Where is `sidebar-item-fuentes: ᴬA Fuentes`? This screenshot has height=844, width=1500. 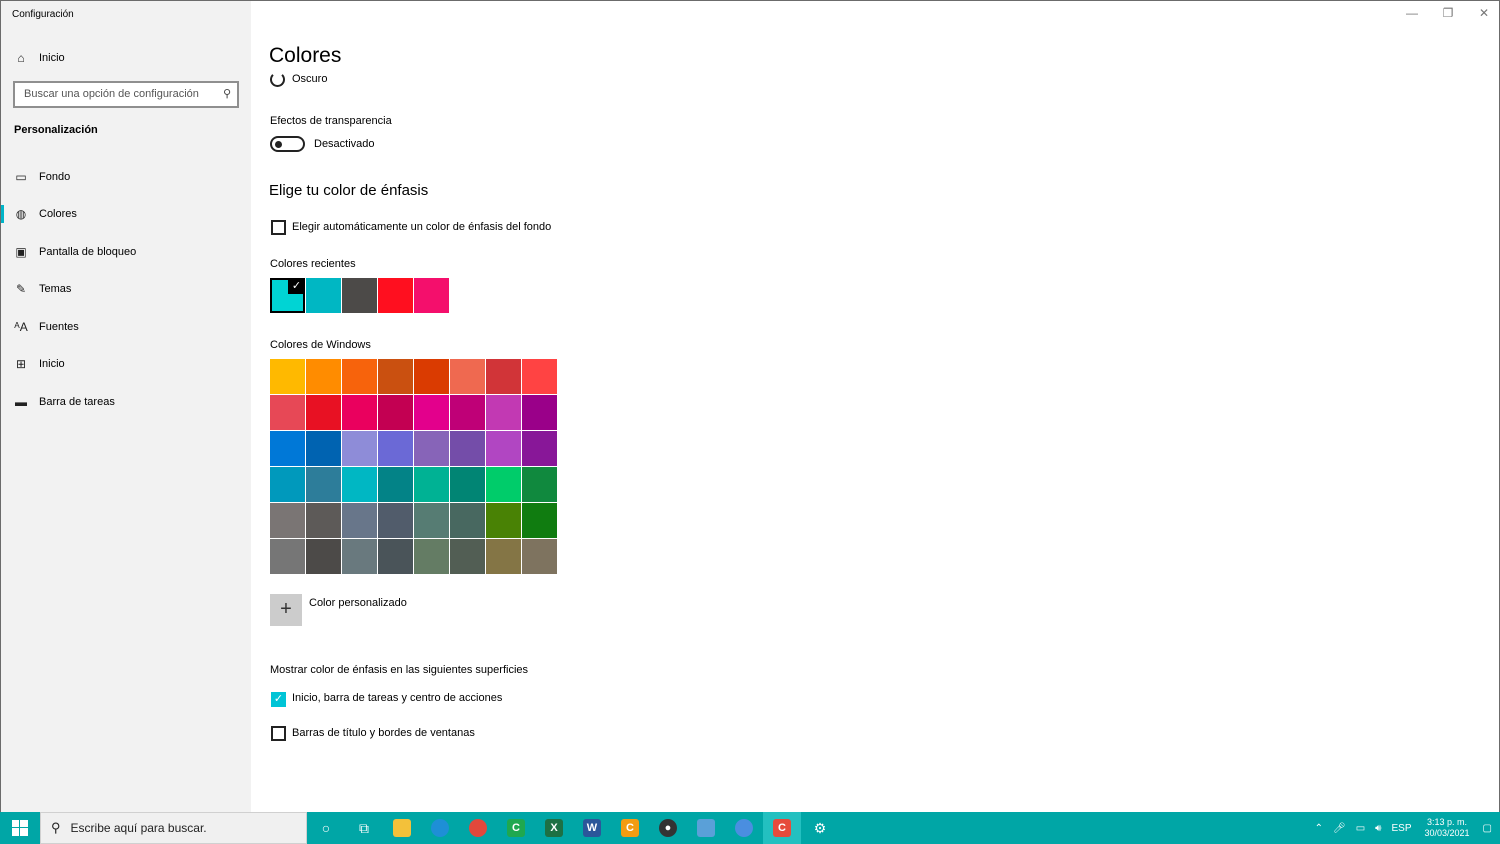 sidebar-item-fuentes: ᴬA Fuentes is located at coordinates (126, 327).